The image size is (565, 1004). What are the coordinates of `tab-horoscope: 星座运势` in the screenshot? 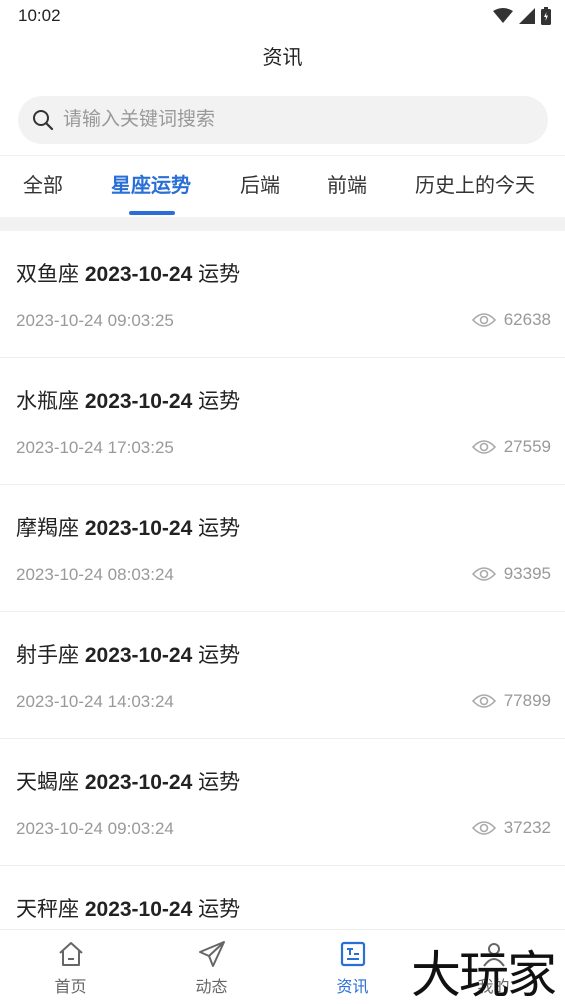 It's located at (151, 186).